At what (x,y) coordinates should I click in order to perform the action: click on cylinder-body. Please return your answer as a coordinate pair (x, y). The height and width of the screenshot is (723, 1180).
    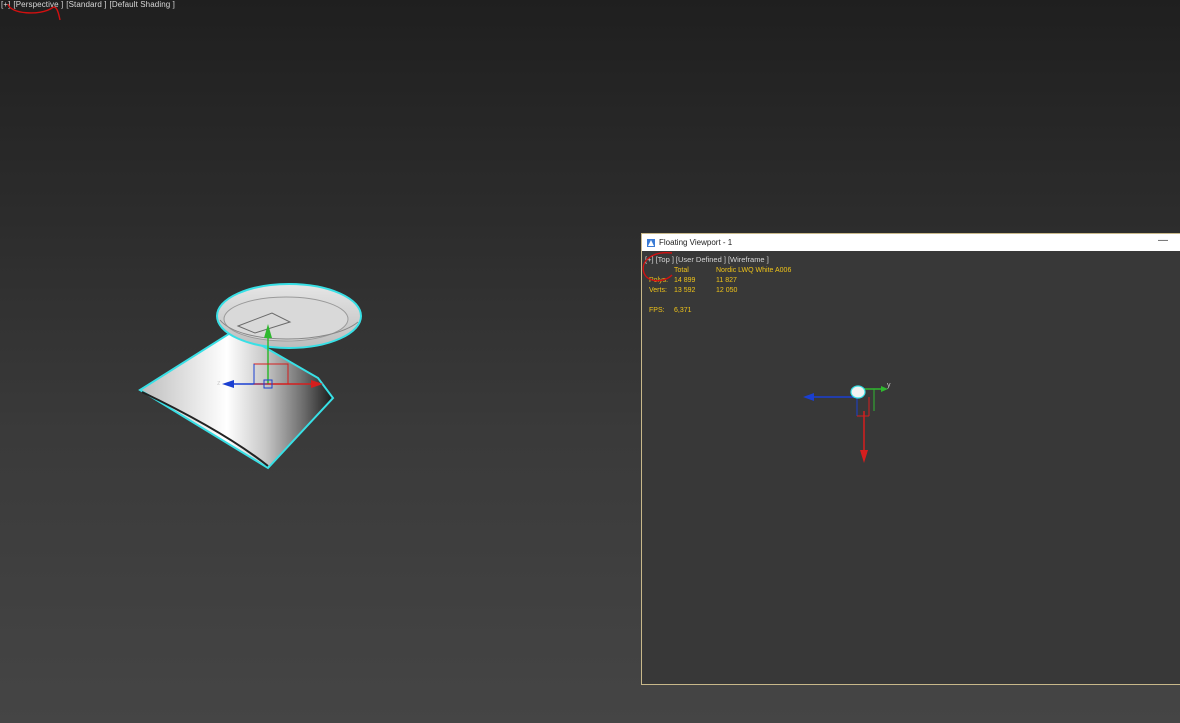
    Looking at the image, I should click on (236, 399).